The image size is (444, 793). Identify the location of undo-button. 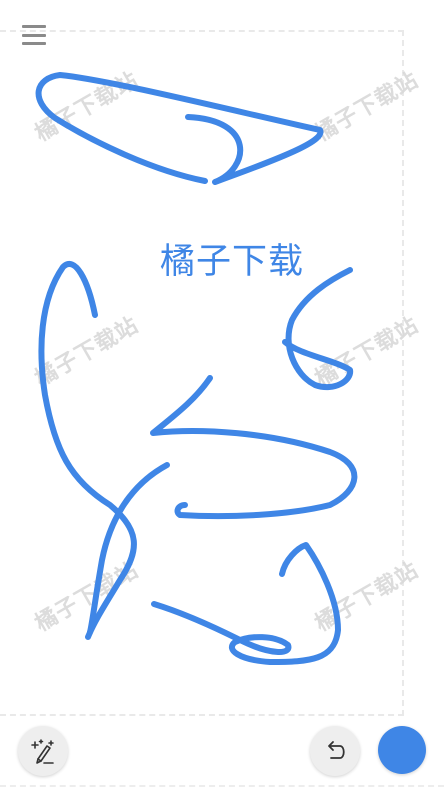
(335, 751).